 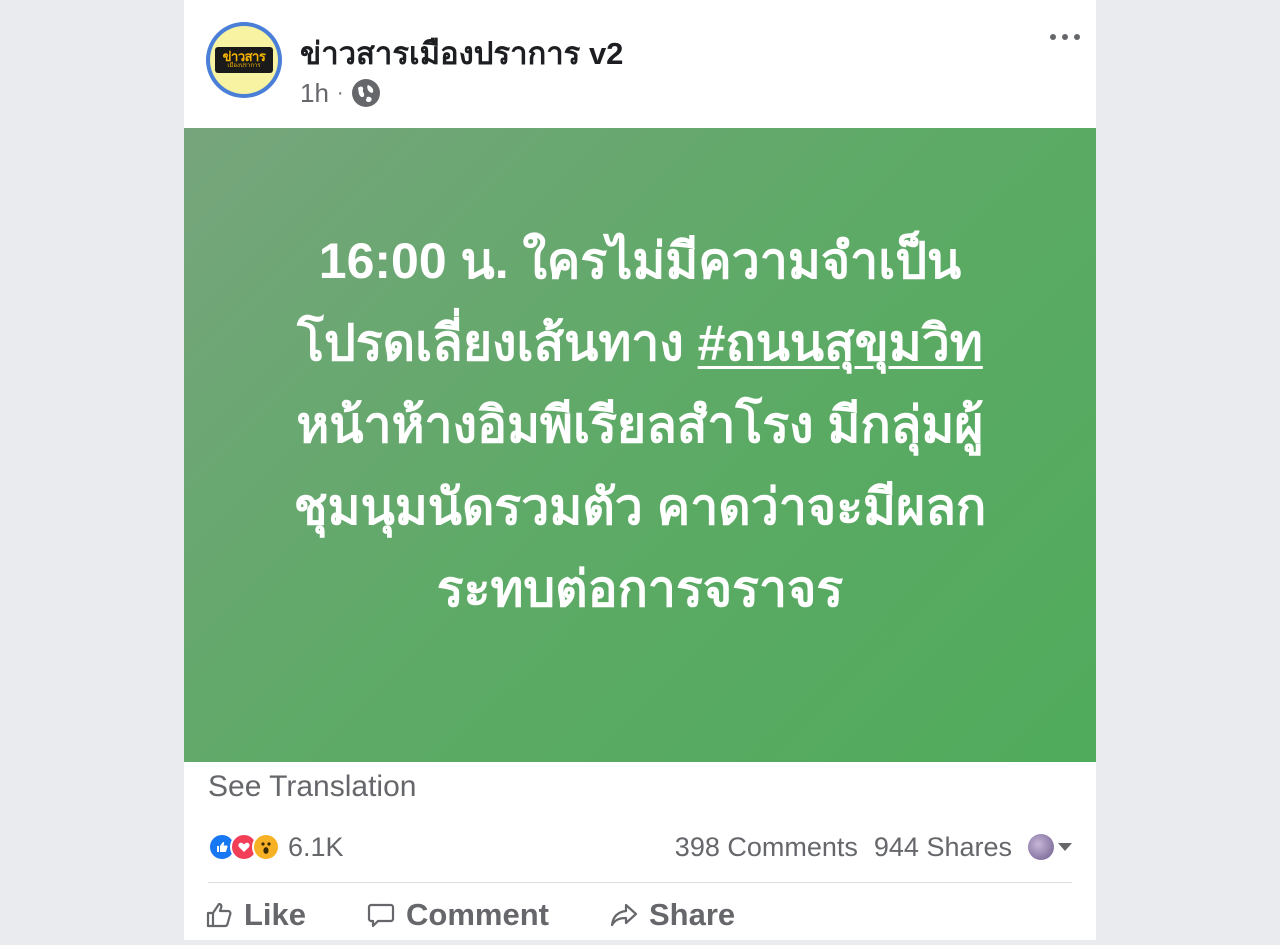 What do you see at coordinates (640, 882) in the screenshot?
I see `actions-divider` at bounding box center [640, 882].